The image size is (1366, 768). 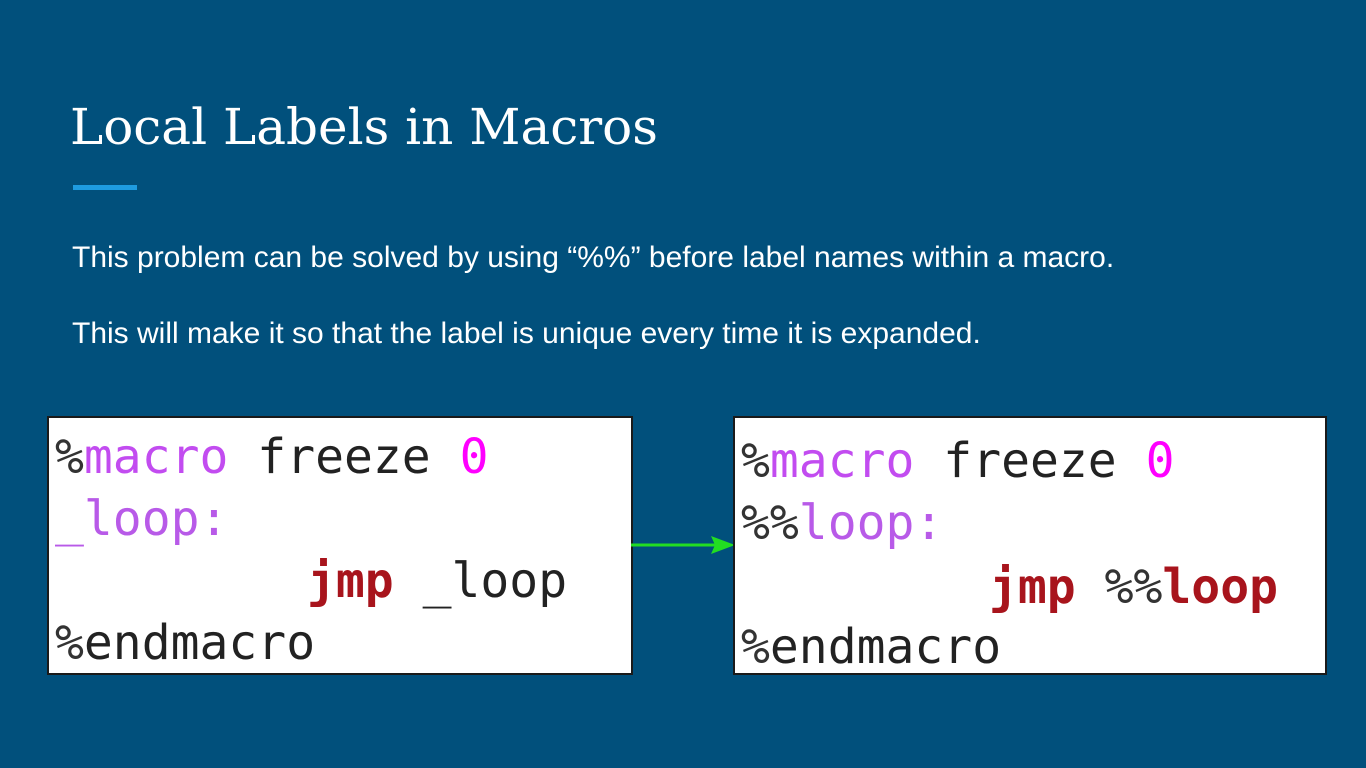 What do you see at coordinates (495, 581) in the screenshot?
I see `code-token-jump-target: _loop` at bounding box center [495, 581].